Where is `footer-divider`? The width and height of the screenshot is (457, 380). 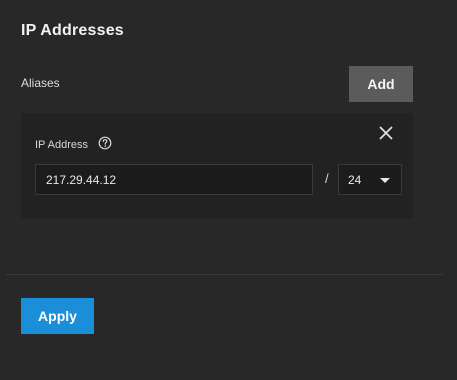 footer-divider is located at coordinates (224, 274).